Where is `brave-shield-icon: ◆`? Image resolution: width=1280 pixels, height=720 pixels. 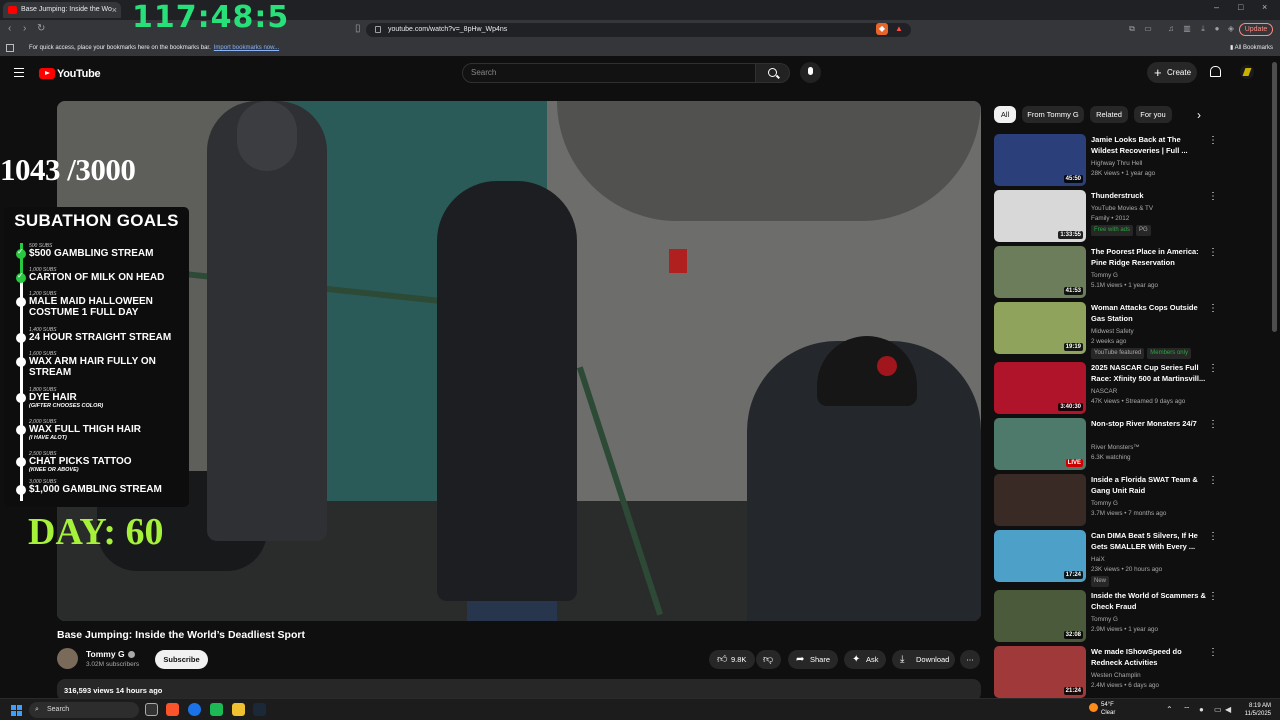 brave-shield-icon: ◆ is located at coordinates (882, 29).